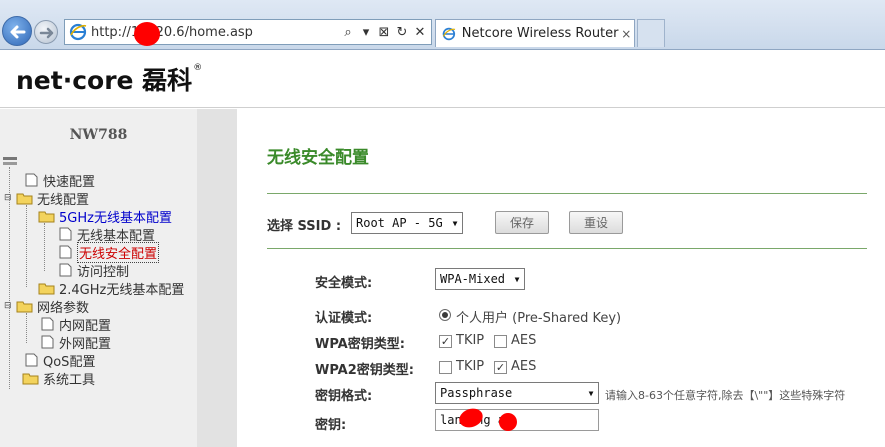 Image resolution: width=885 pixels, height=447 pixels. Describe the element at coordinates (725, 395) in the screenshot. I see `key-format-hint: 请输入8-63个任意字符,除去【\""】这些特殊字符` at that location.